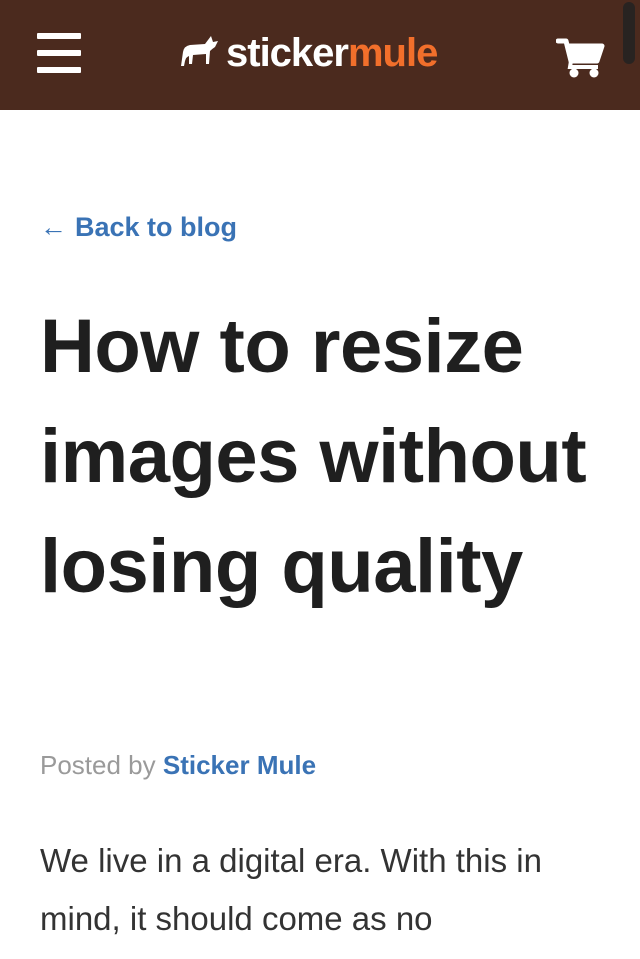  I want to click on author-link: Sticker Mule, so click(239, 765).